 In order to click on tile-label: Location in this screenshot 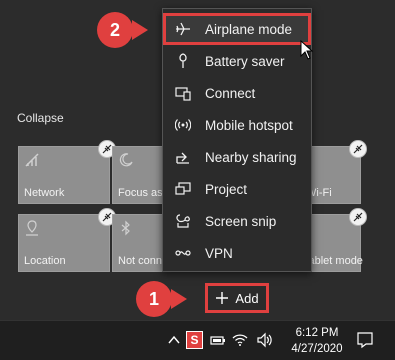, I will do `click(45, 261)`.